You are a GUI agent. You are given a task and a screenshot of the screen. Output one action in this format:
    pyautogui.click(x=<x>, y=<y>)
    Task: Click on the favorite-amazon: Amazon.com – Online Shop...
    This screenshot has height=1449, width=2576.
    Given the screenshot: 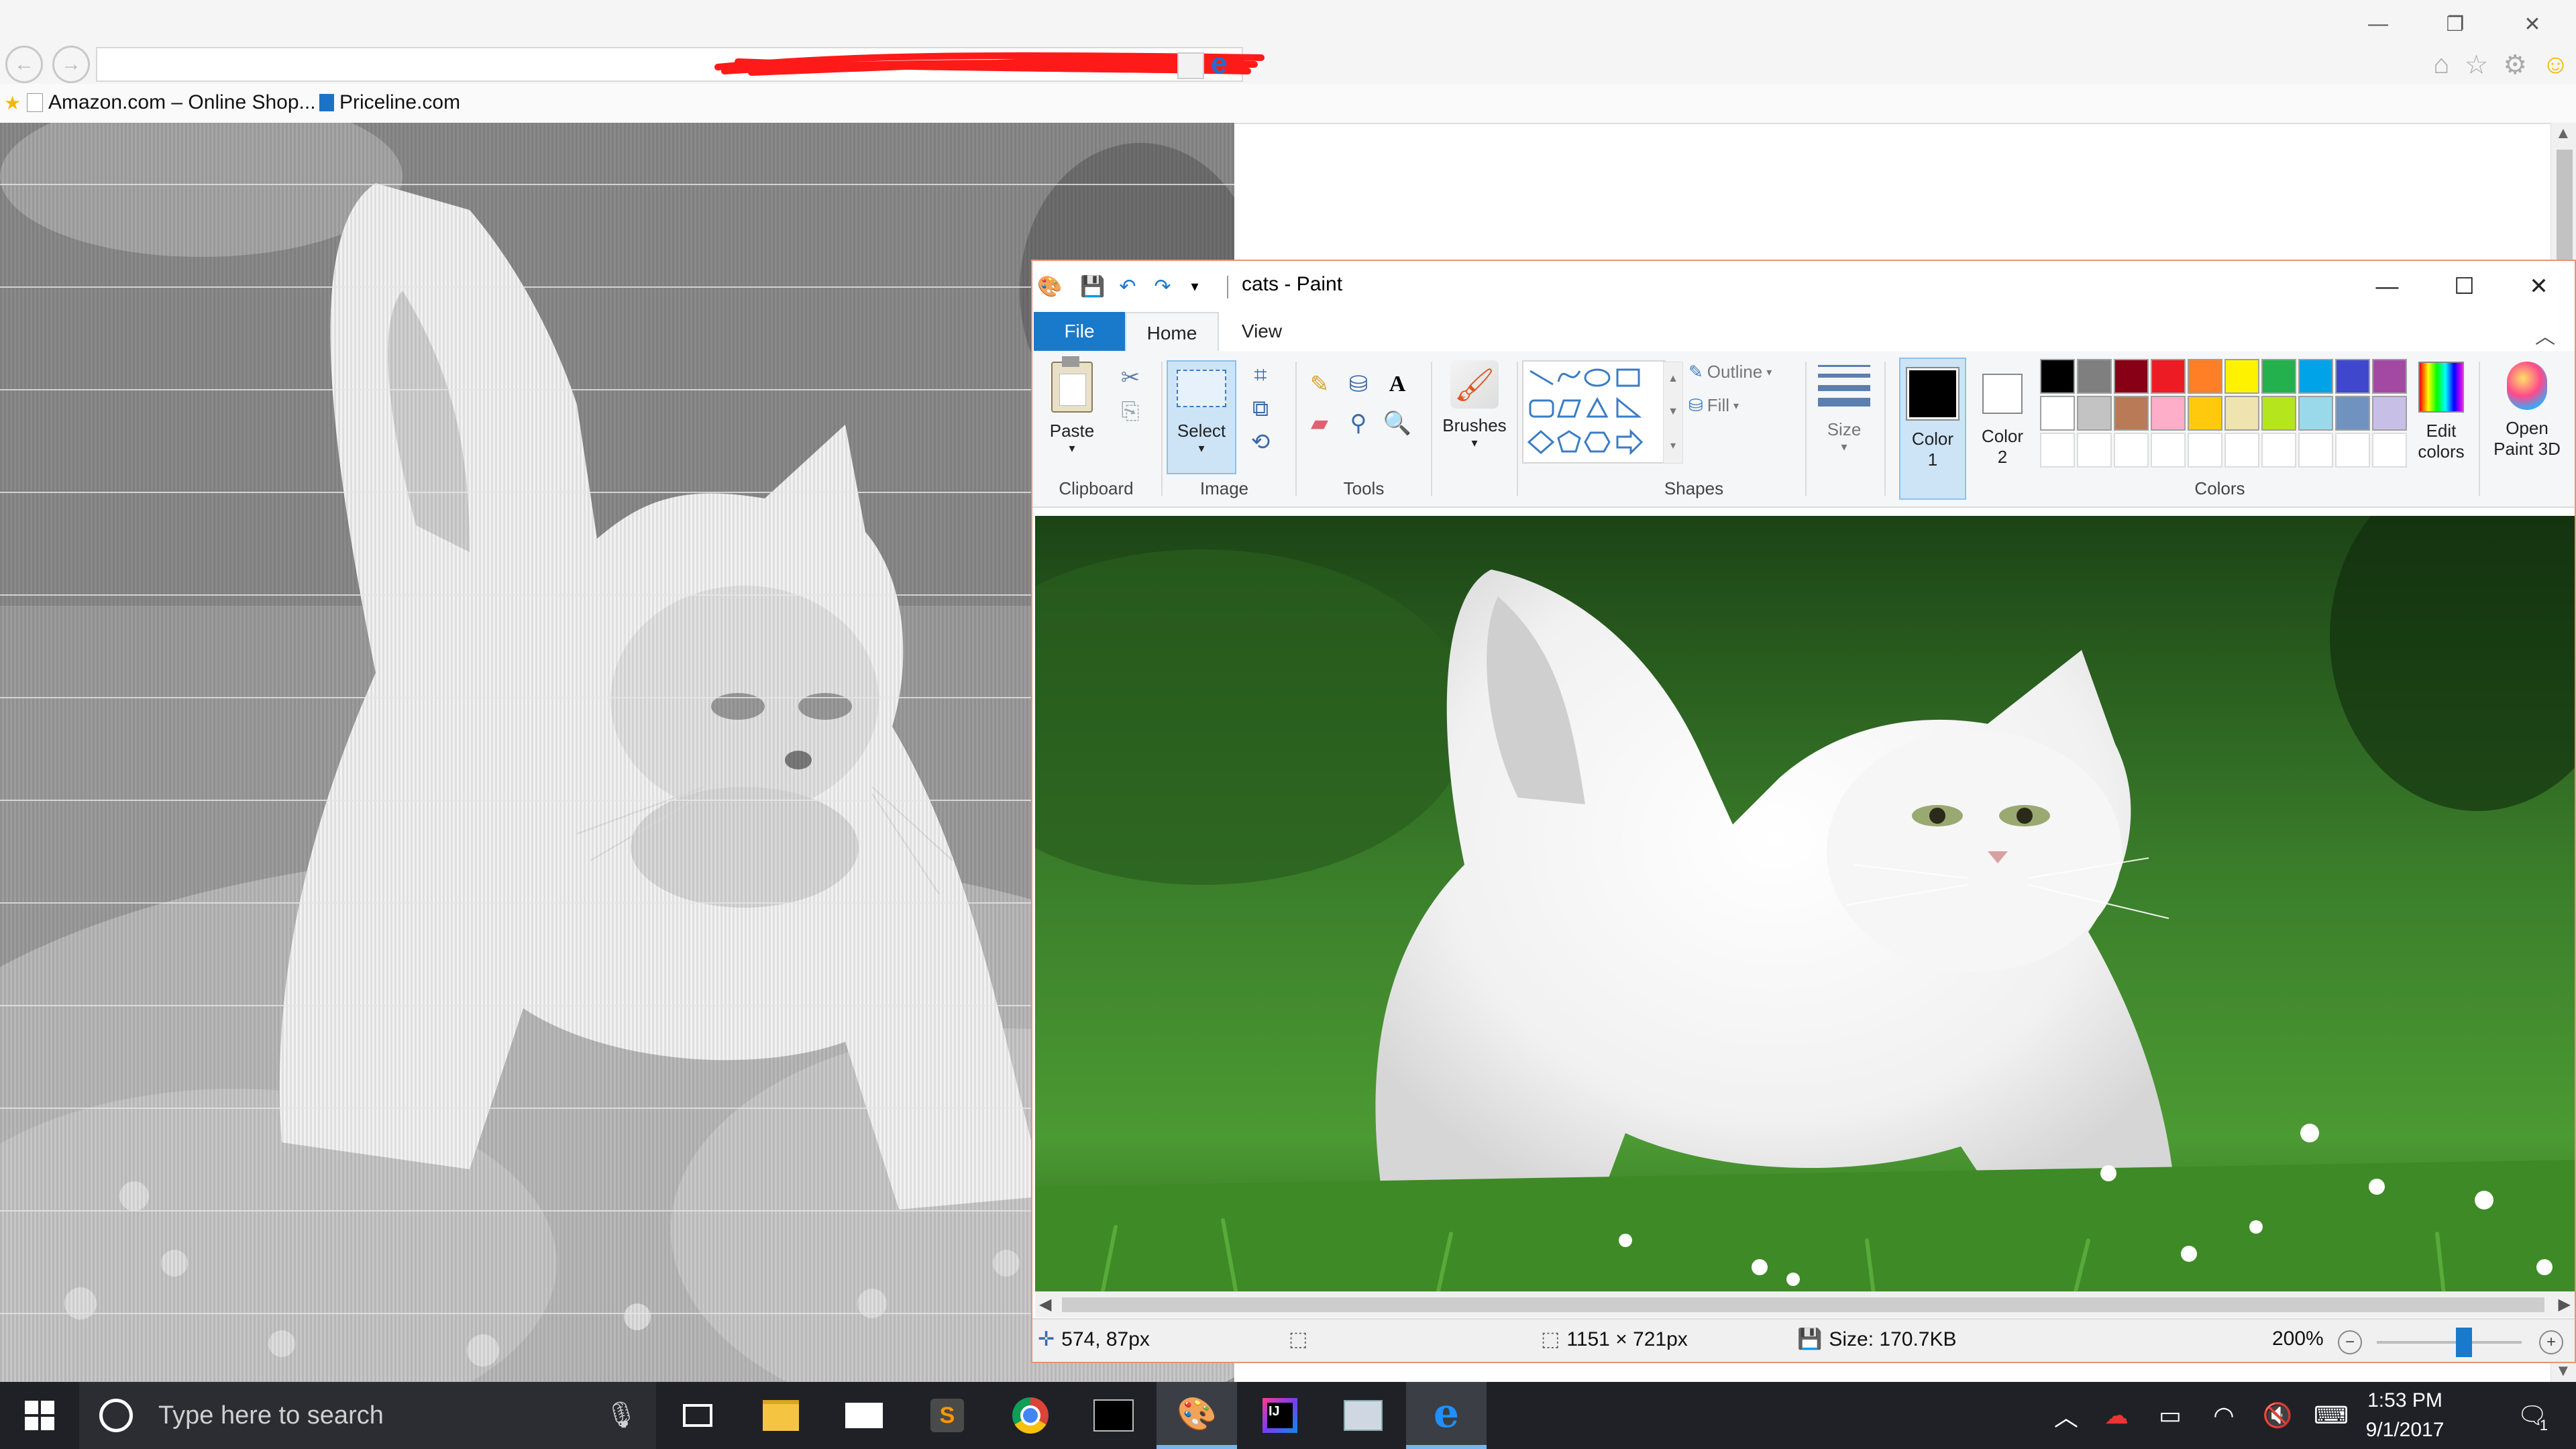 What is the action you would take?
    pyautogui.click(x=171, y=102)
    